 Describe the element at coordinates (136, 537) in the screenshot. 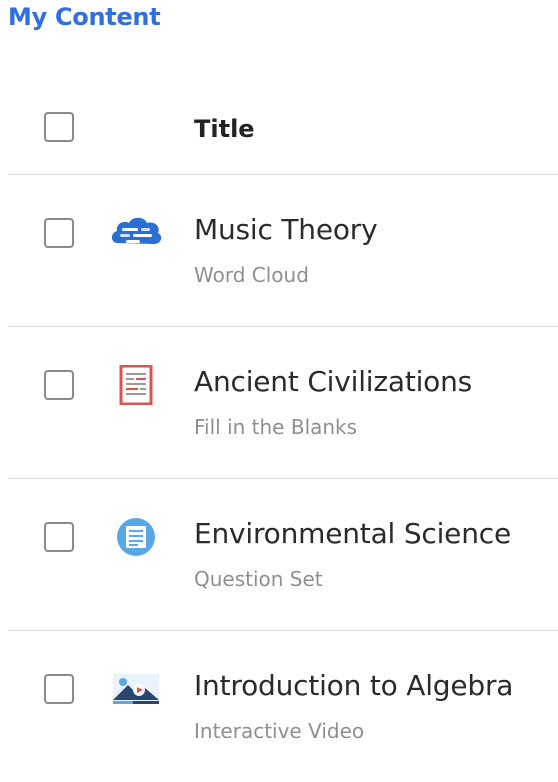

I see `question-set-icon` at that location.